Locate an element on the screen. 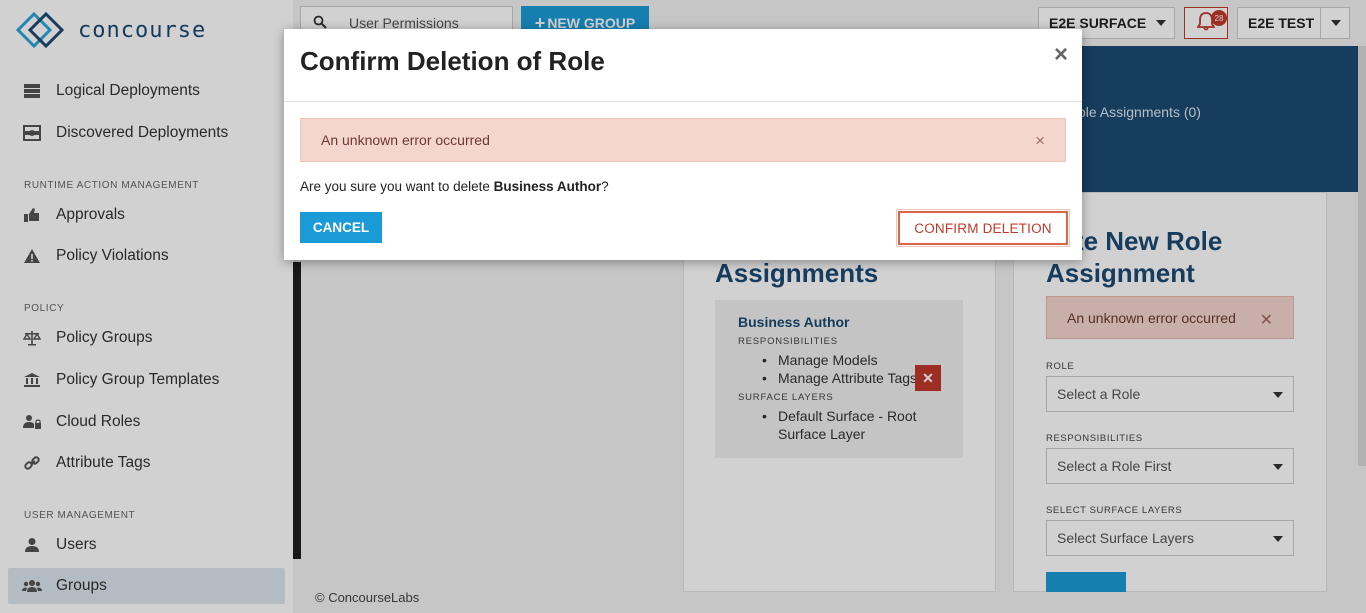  question-suffix: ? is located at coordinates (605, 186).